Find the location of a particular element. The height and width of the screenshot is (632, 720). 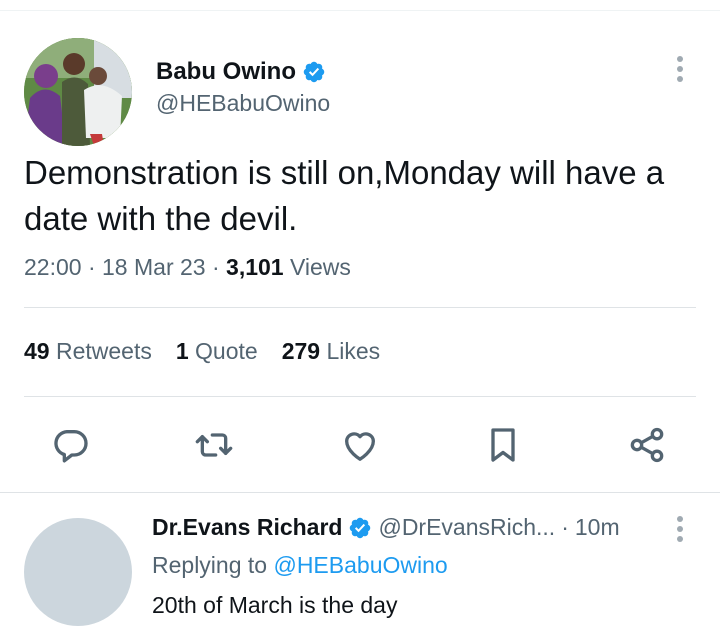

tweet-meta: 22:00 · 18 Mar 23 · 3,101 Views is located at coordinates (187, 267).